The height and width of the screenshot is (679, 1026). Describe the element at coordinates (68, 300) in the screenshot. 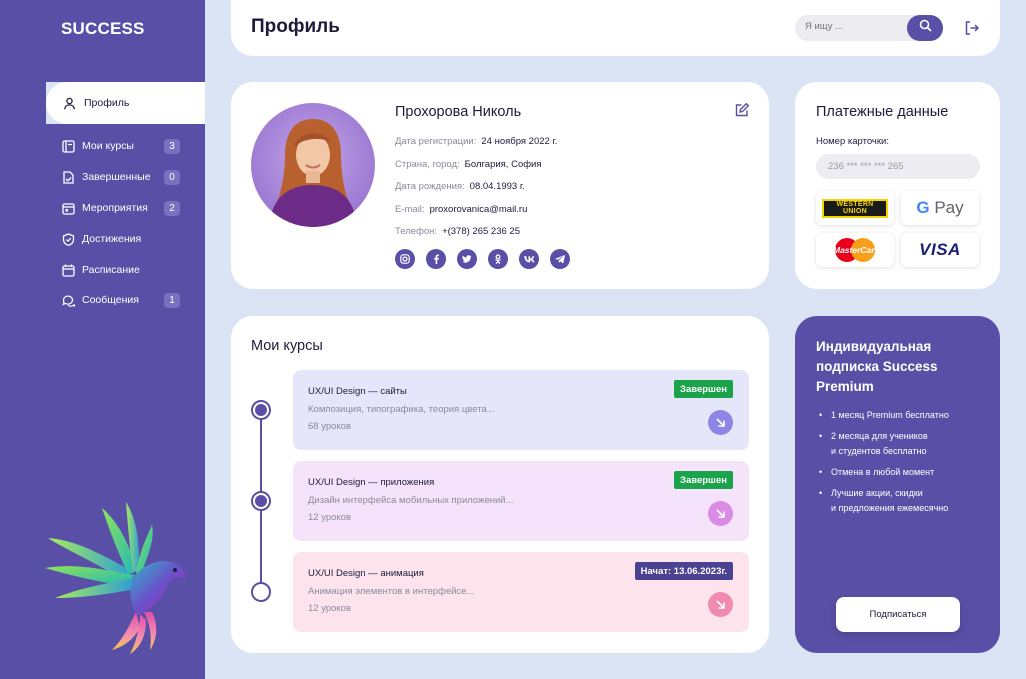

I see `messages-icon` at that location.